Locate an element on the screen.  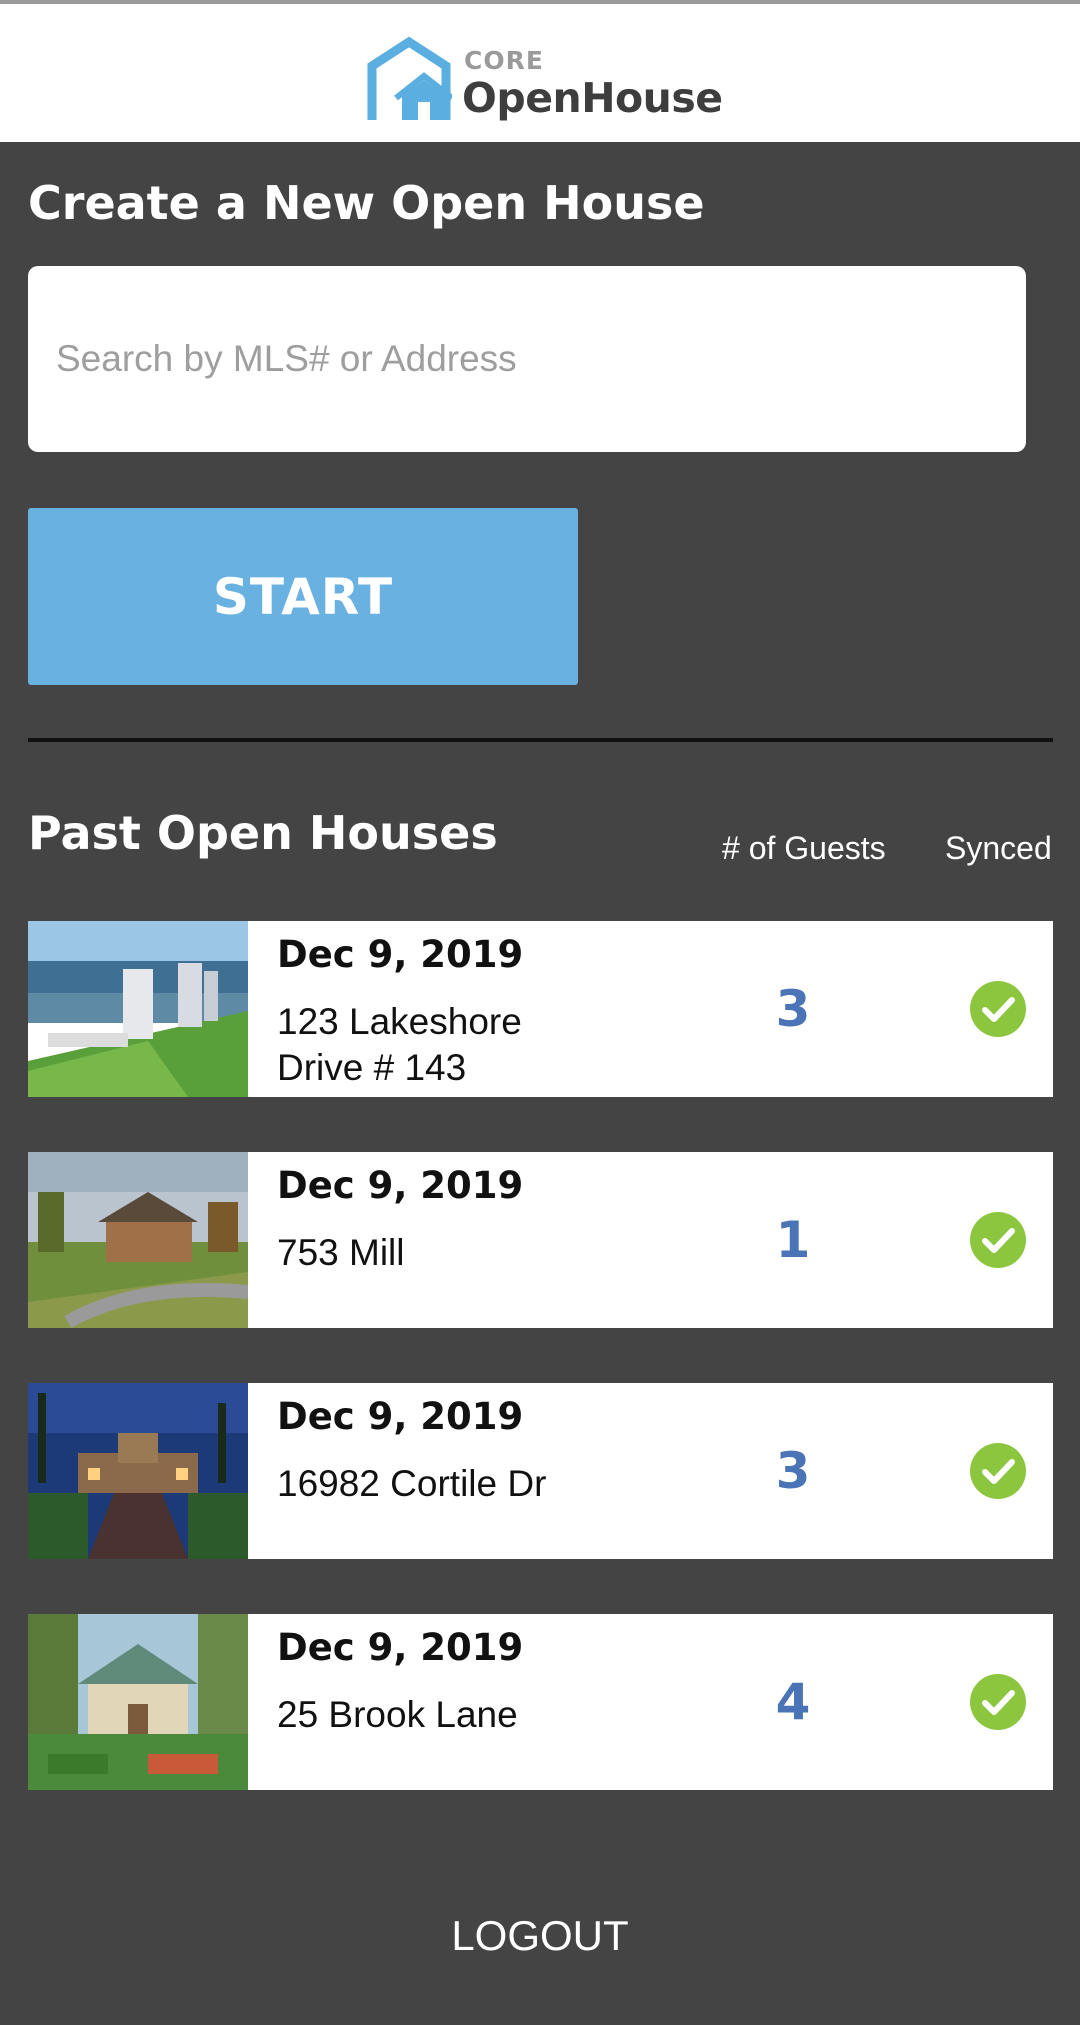
open-house-row: Dec 9, 2019 753 Mill 1 is located at coordinates (540, 1240).